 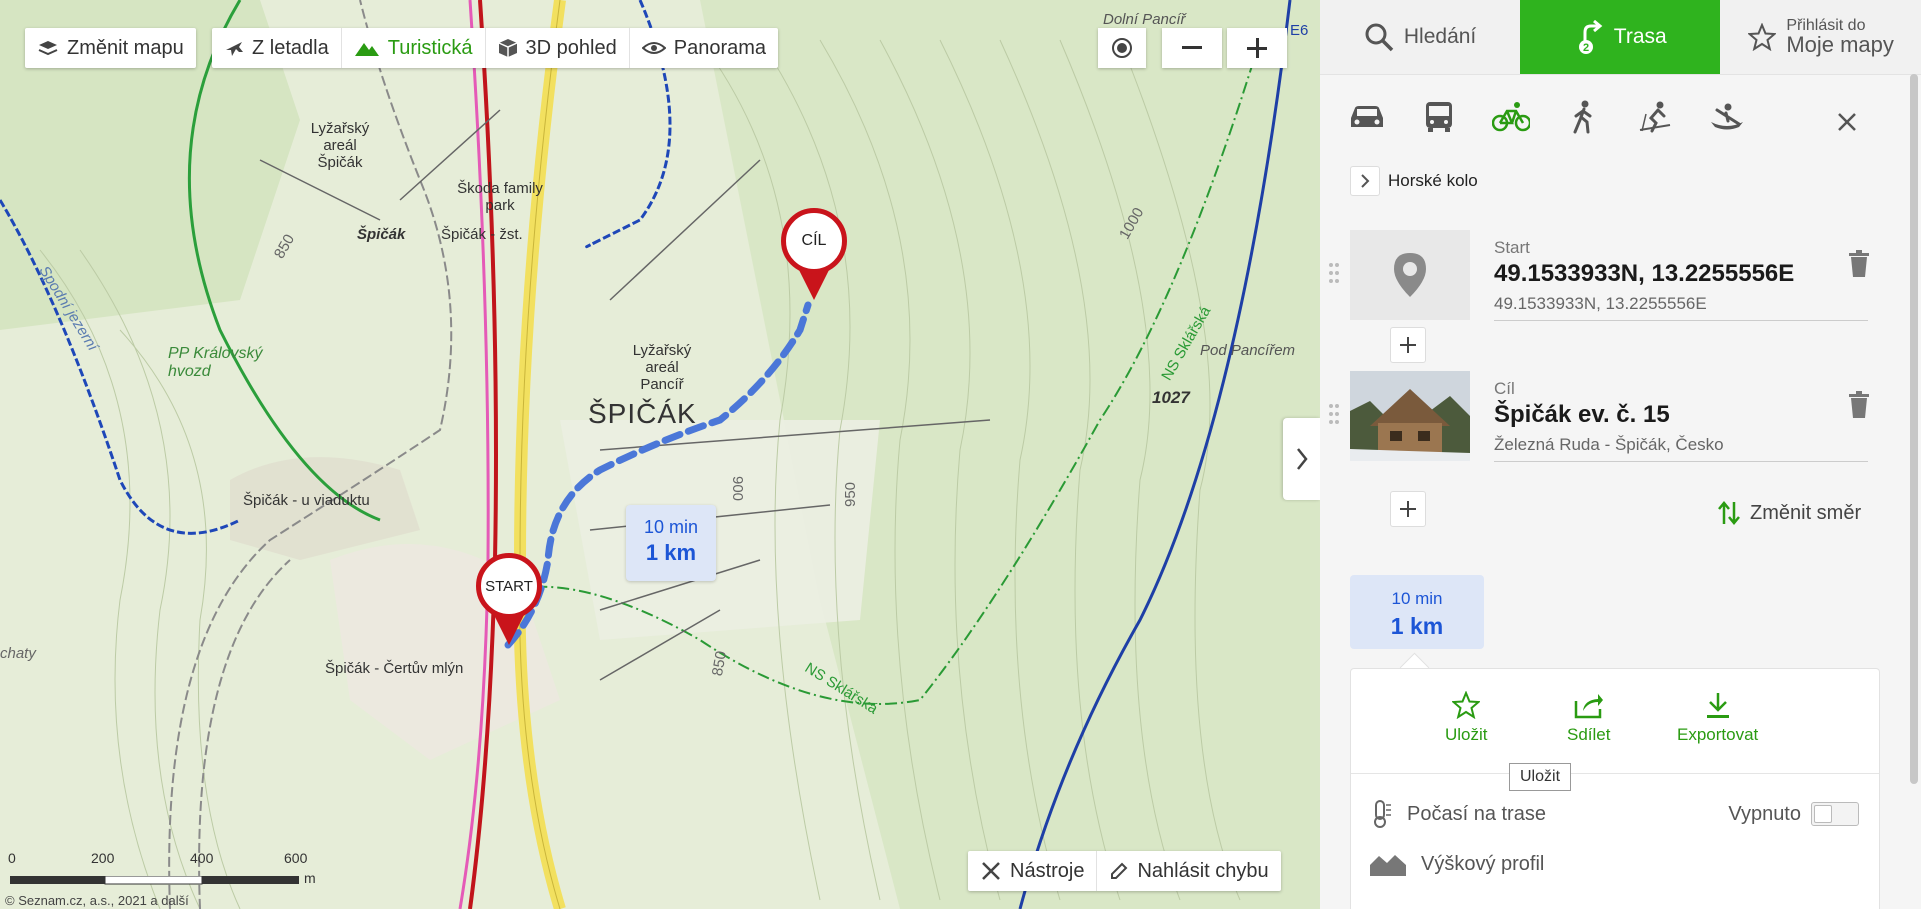 I want to click on aerial-button: Z letadla, so click(x=276, y=48).